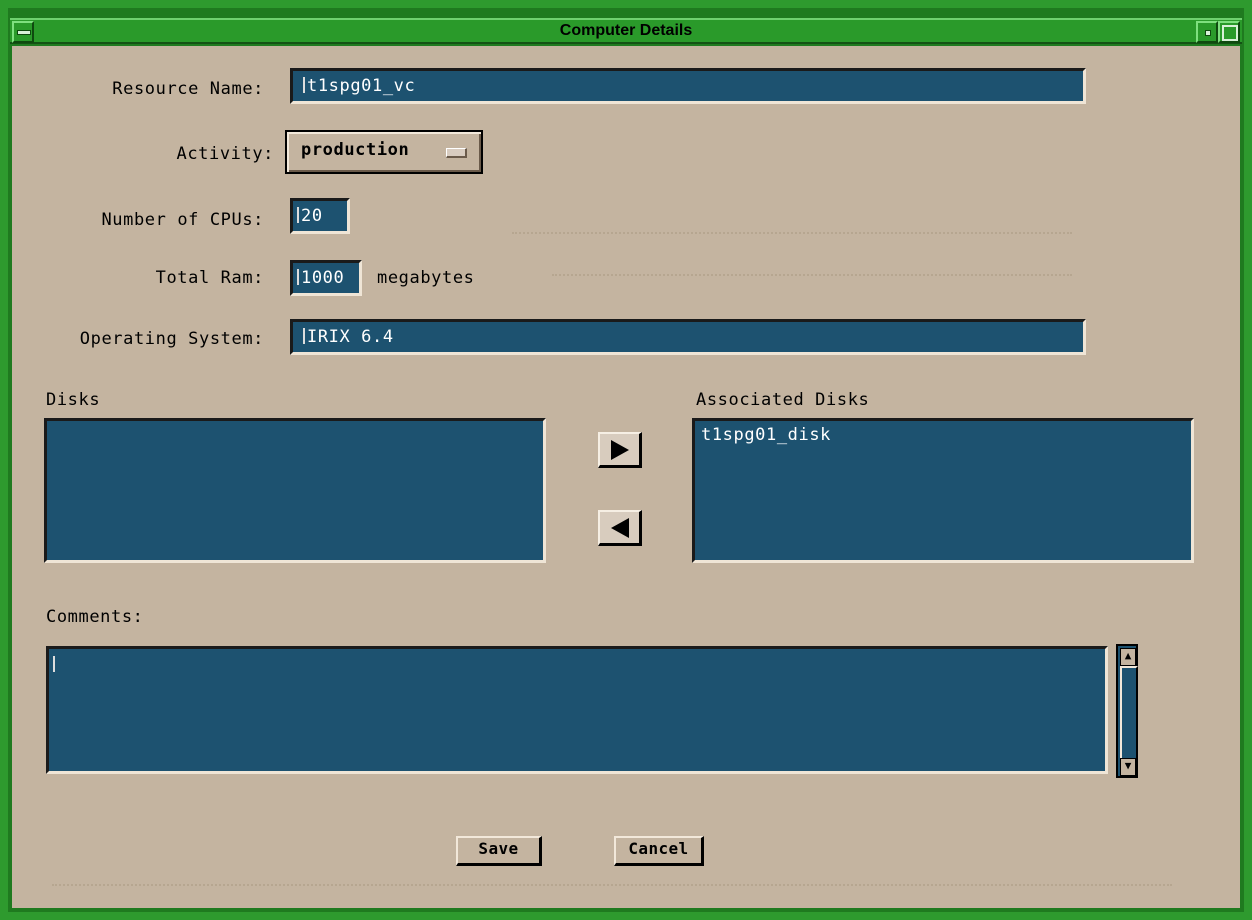 The width and height of the screenshot is (1252, 920). I want to click on resource-name-value: t1spg01_vc, so click(361, 86).